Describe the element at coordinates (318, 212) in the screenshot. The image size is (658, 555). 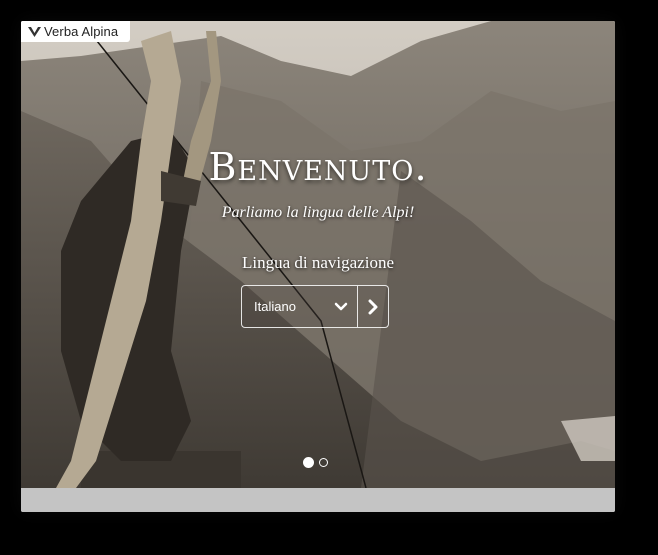
I see `welcome-tagline: Parliamo la lingua delle Alpi!` at that location.